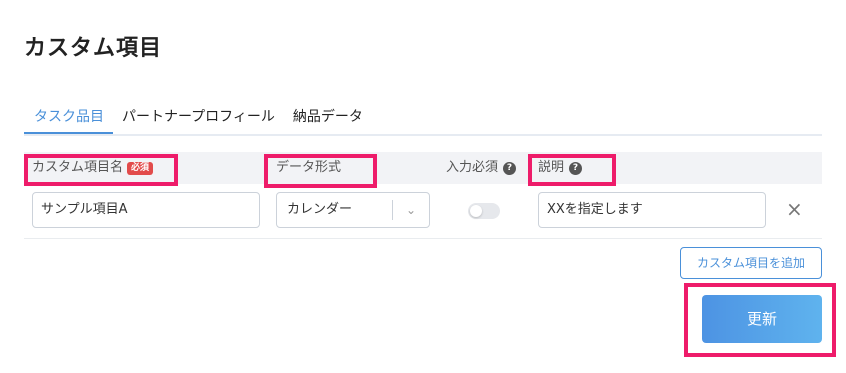  What do you see at coordinates (472, 167) in the screenshot?
I see `header-input-required-label: 入力必須` at bounding box center [472, 167].